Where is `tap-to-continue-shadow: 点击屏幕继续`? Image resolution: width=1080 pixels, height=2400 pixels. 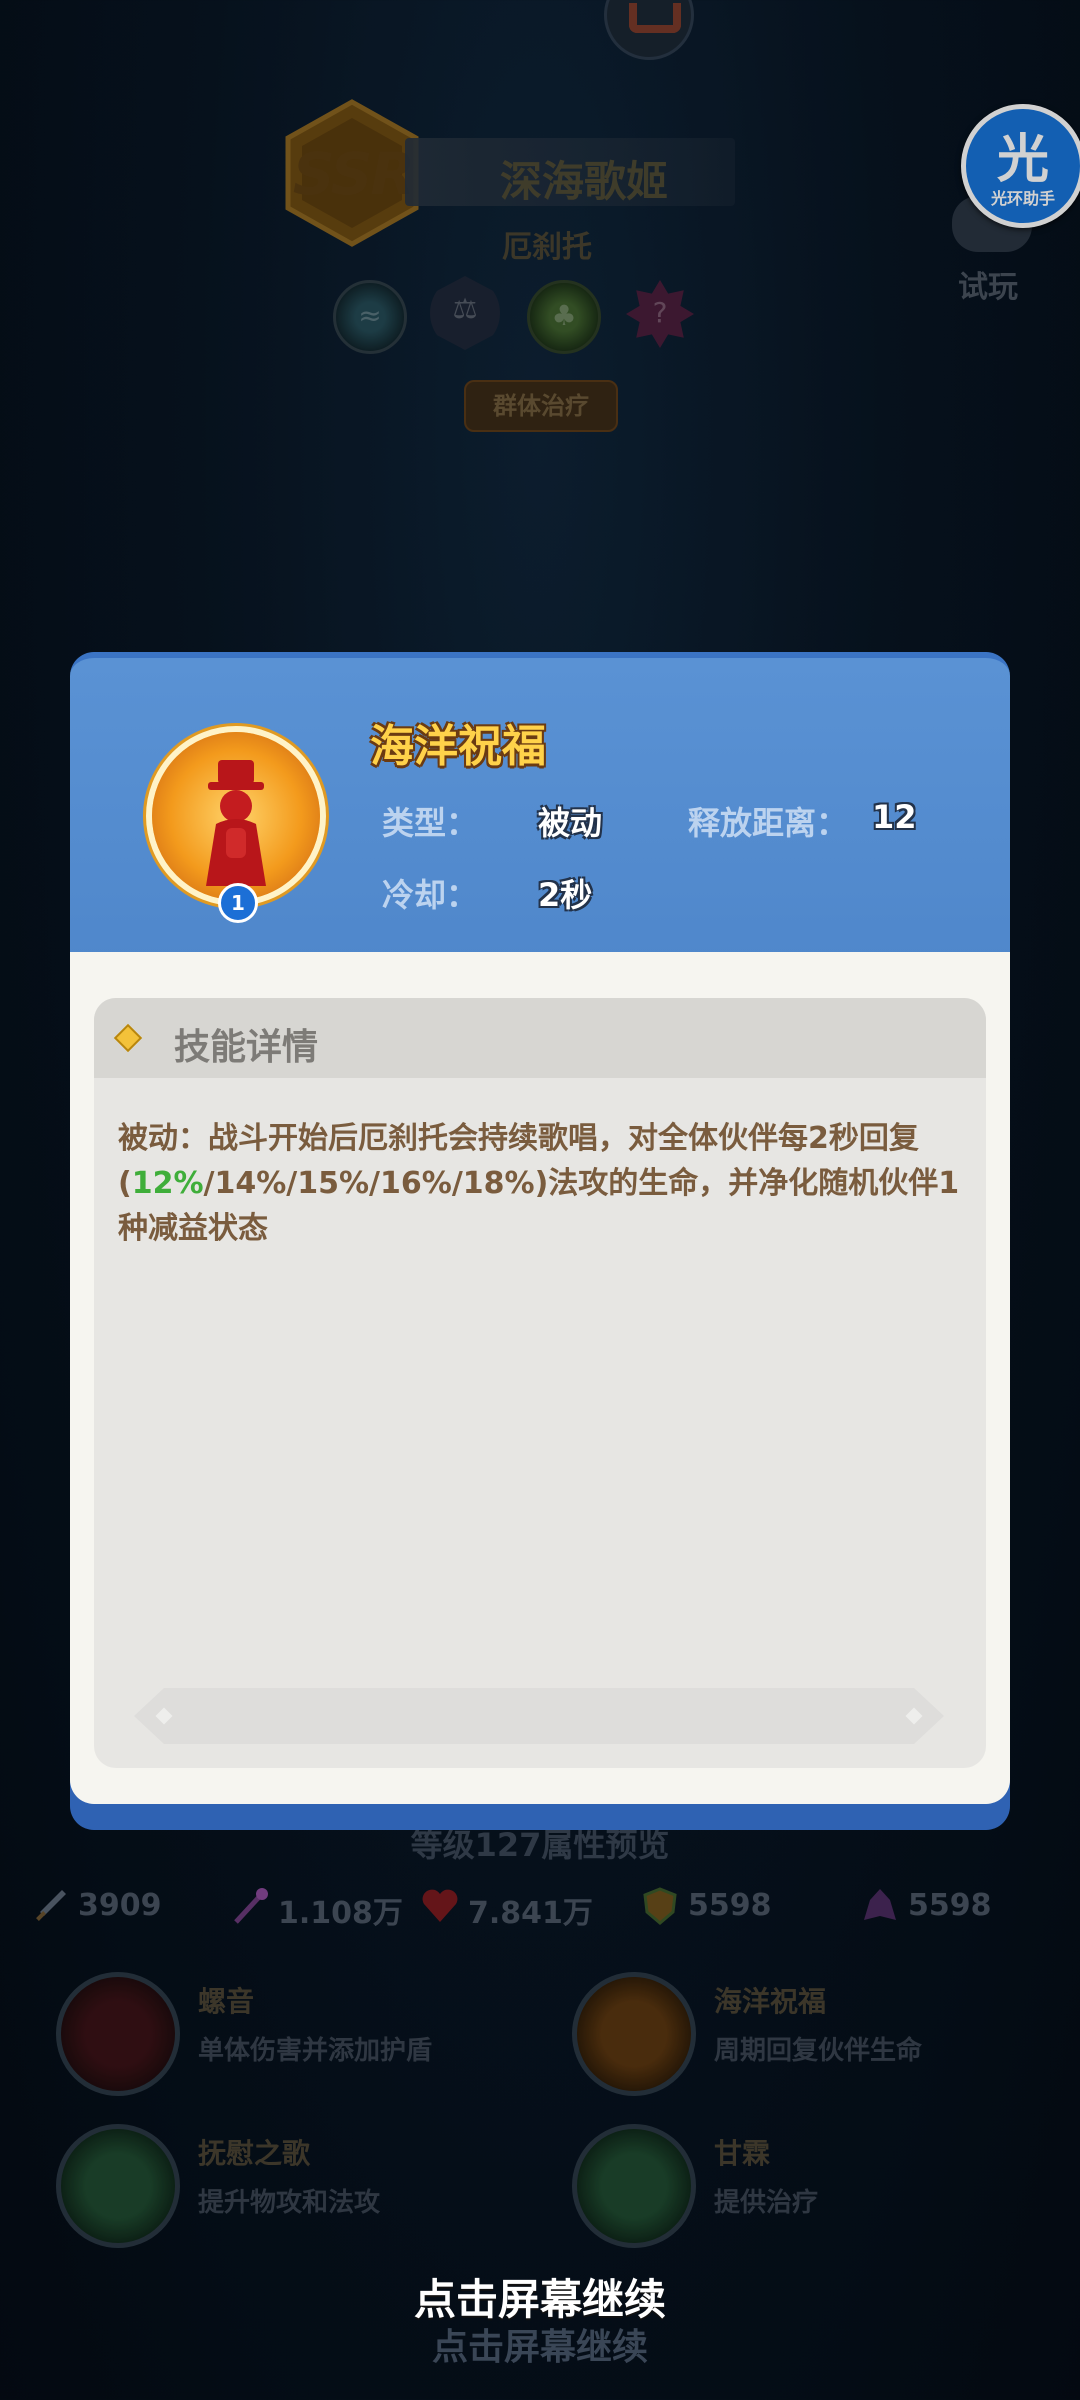 tap-to-continue-shadow: 点击屏幕继续 is located at coordinates (539, 2347).